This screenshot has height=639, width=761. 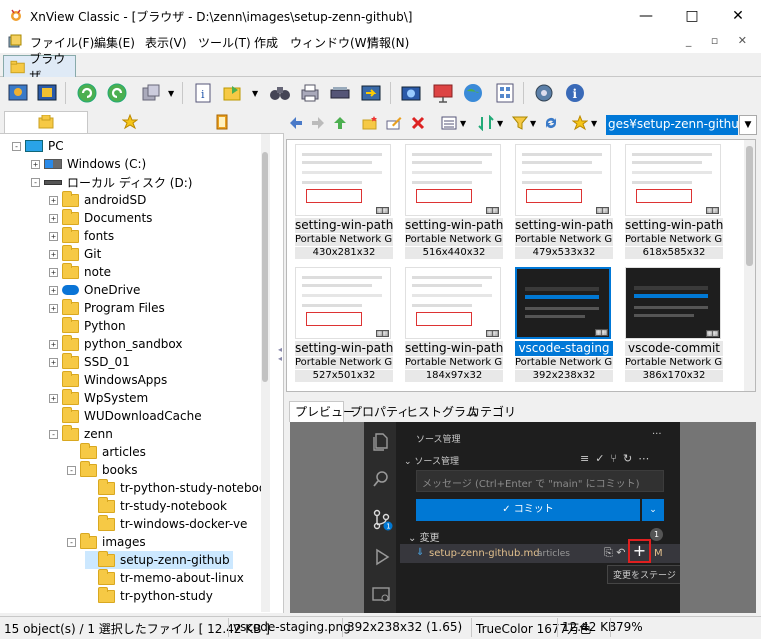 I want to click on folders-icon, so click(x=46, y=122).